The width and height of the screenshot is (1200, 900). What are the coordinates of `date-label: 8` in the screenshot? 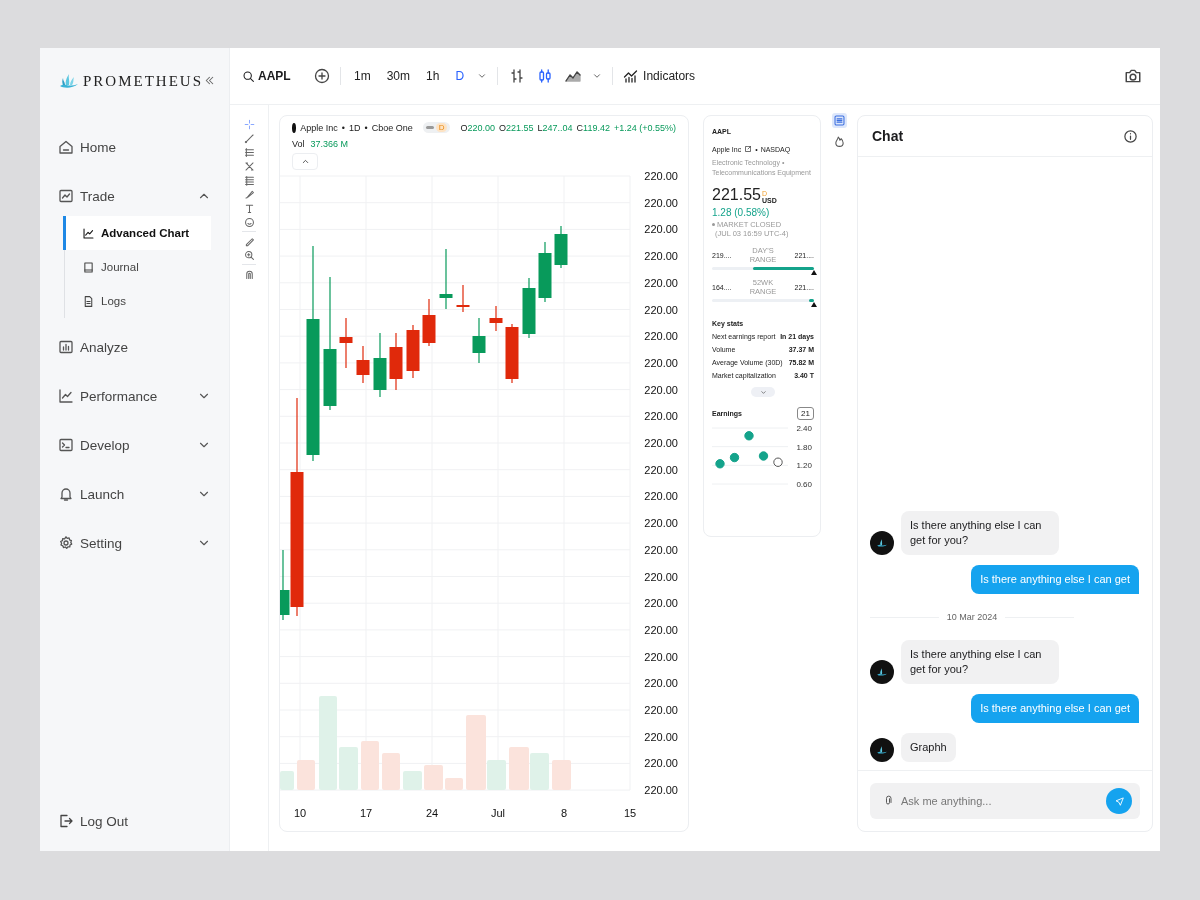 It's located at (564, 813).